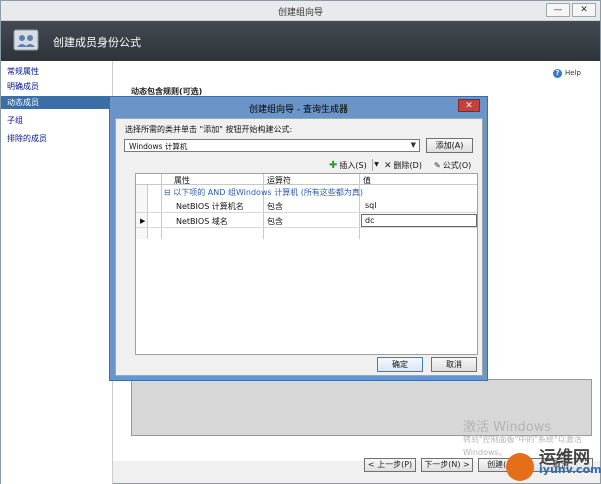 The height and width of the screenshot is (484, 601). What do you see at coordinates (158, 146) in the screenshot?
I see `class-select-value: Windows 计算机` at bounding box center [158, 146].